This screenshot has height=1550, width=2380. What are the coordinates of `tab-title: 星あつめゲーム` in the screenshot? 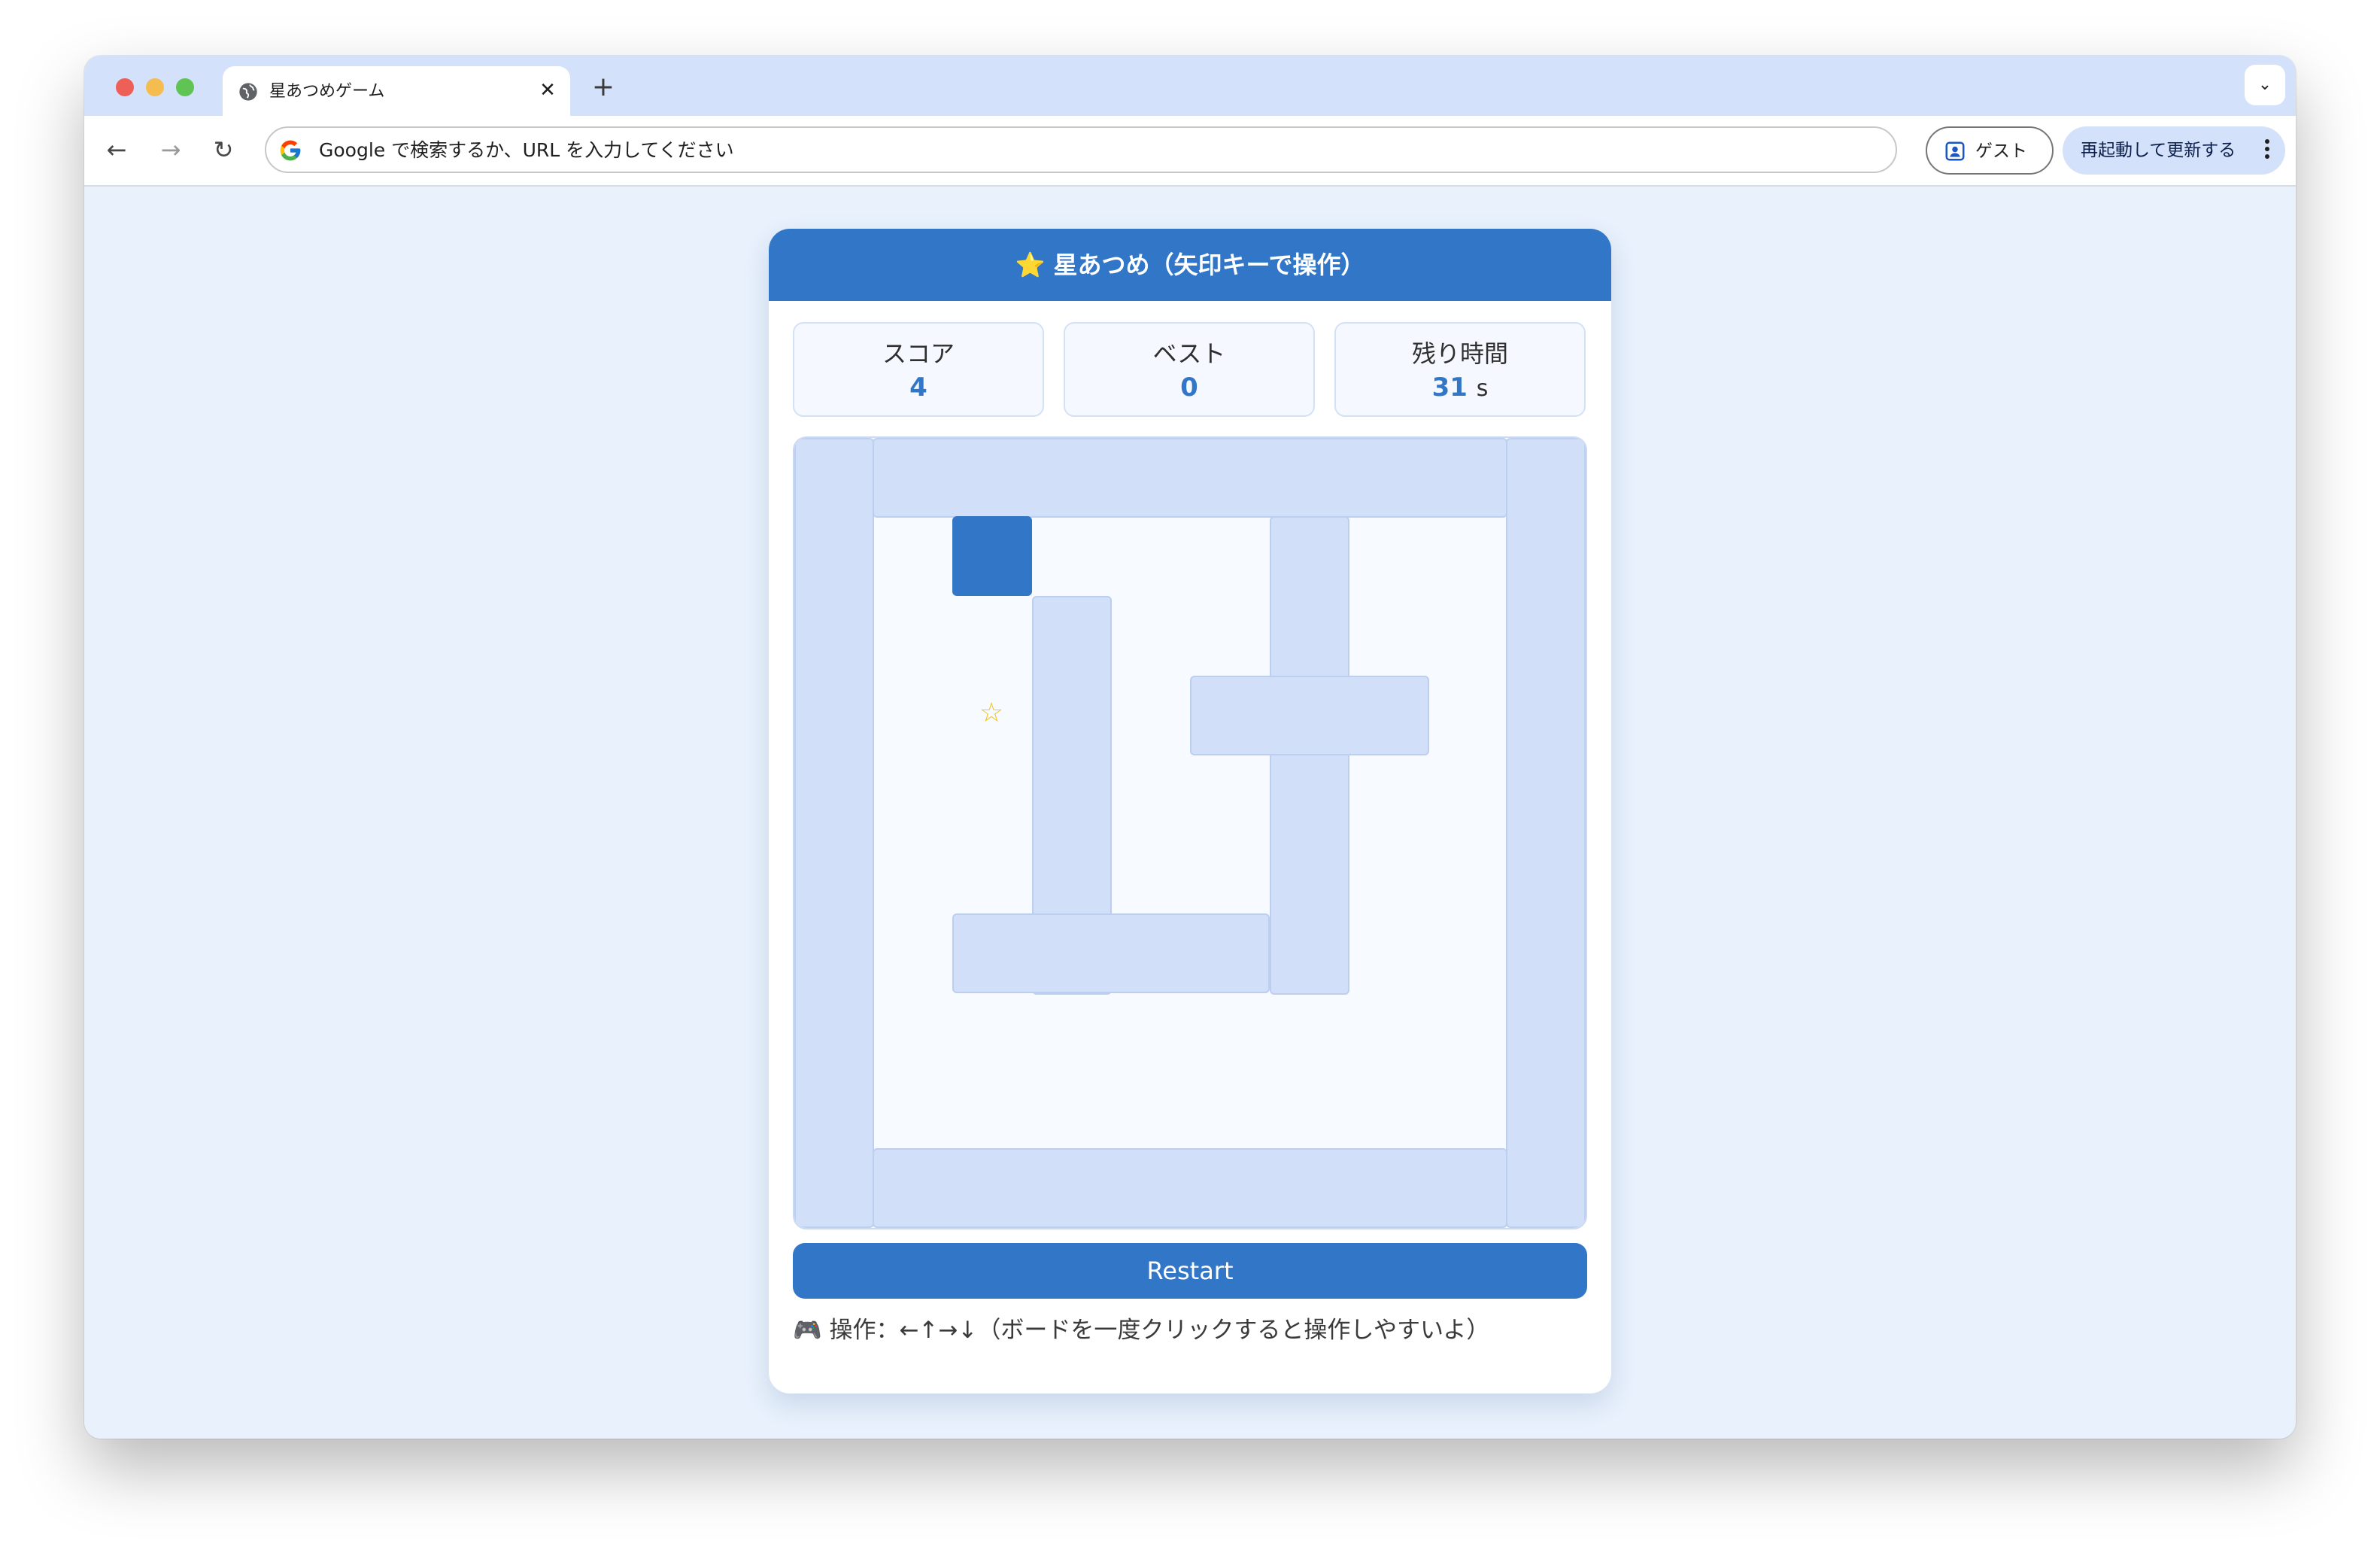 It's located at (327, 91).